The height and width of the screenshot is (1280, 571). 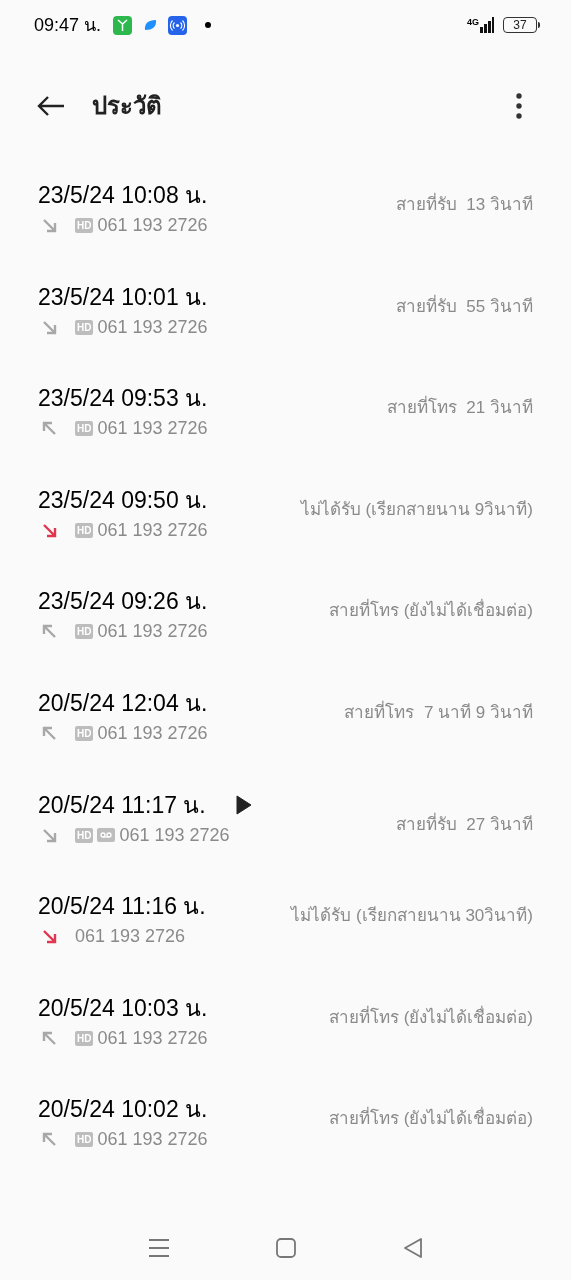 I want to click on status-time: 09:47 น., so click(x=68, y=25).